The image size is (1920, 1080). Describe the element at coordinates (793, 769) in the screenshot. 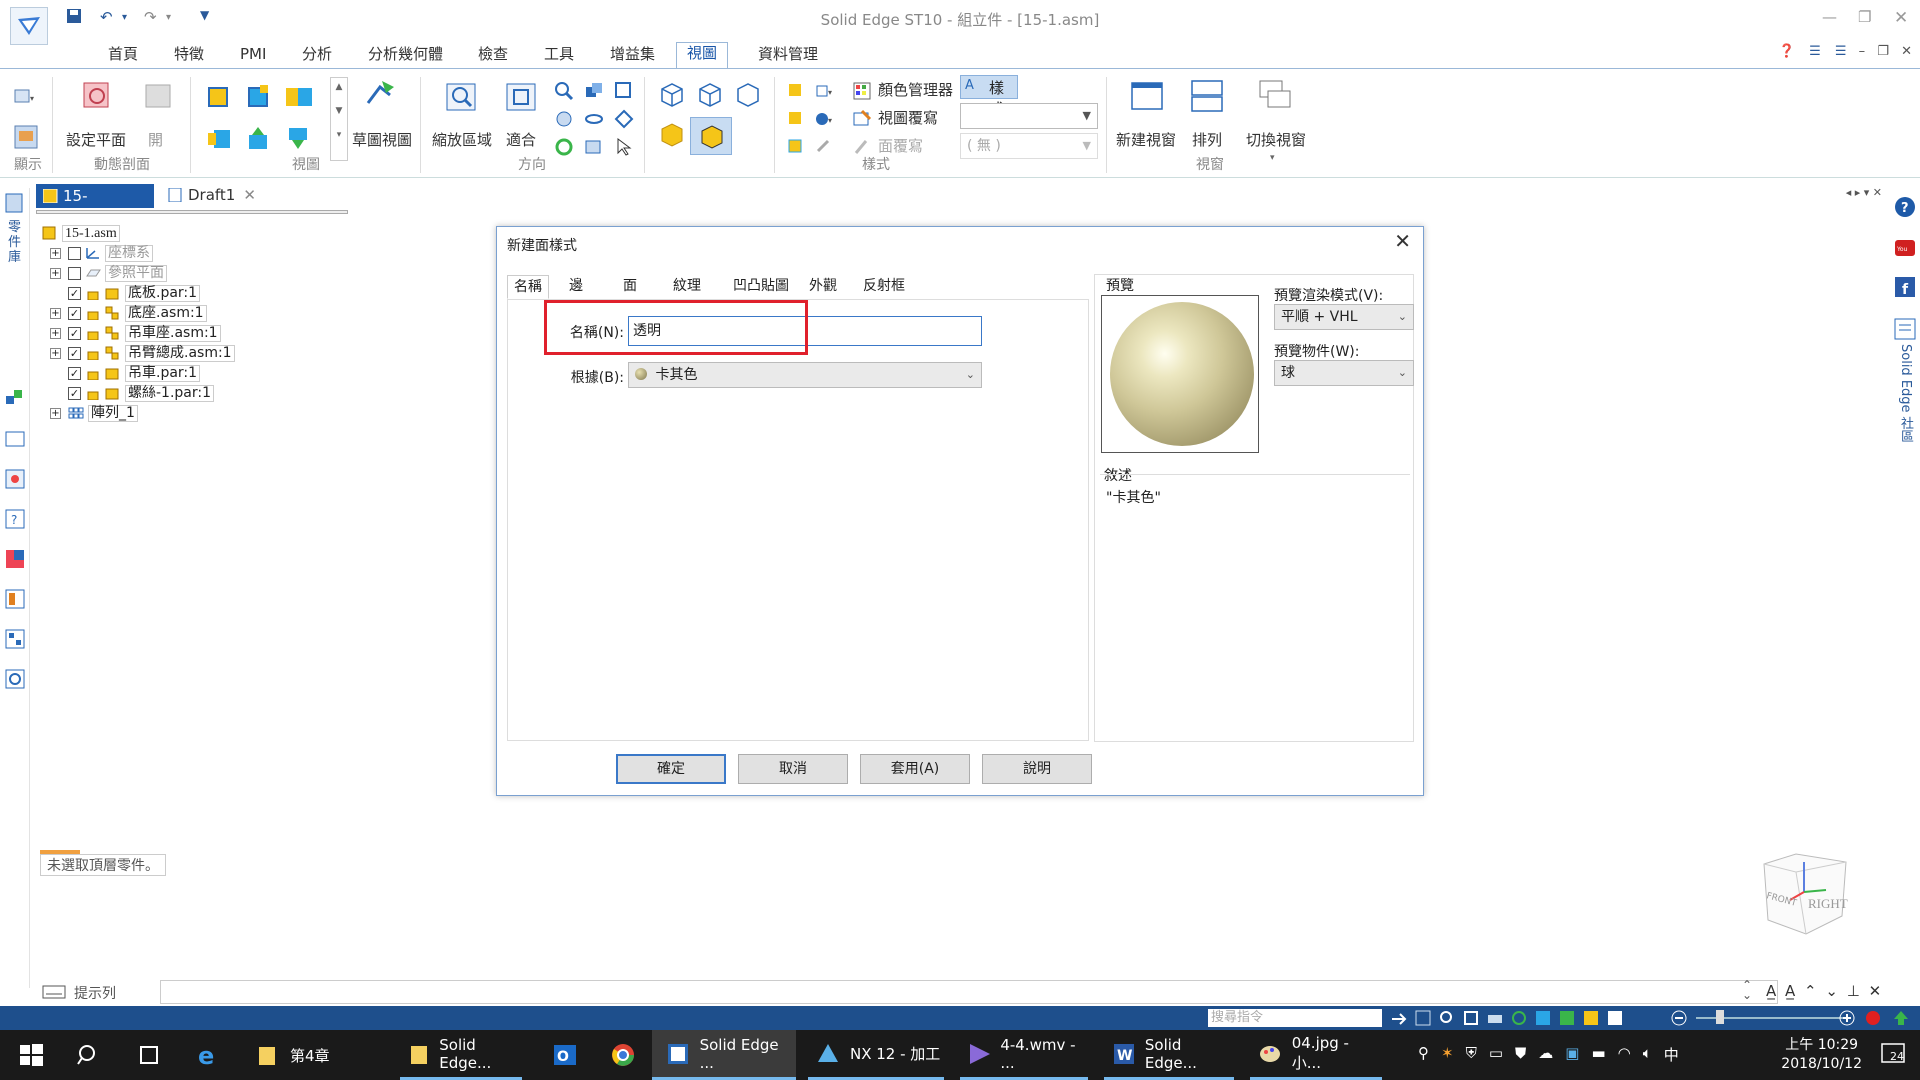

I see `cancel-button: 取消` at that location.